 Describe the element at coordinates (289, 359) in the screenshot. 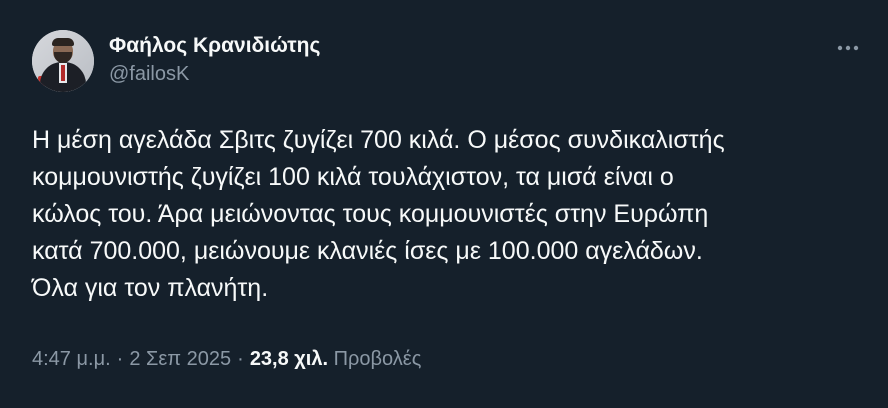

I see `views-count: 23,8 χιλ.` at that location.